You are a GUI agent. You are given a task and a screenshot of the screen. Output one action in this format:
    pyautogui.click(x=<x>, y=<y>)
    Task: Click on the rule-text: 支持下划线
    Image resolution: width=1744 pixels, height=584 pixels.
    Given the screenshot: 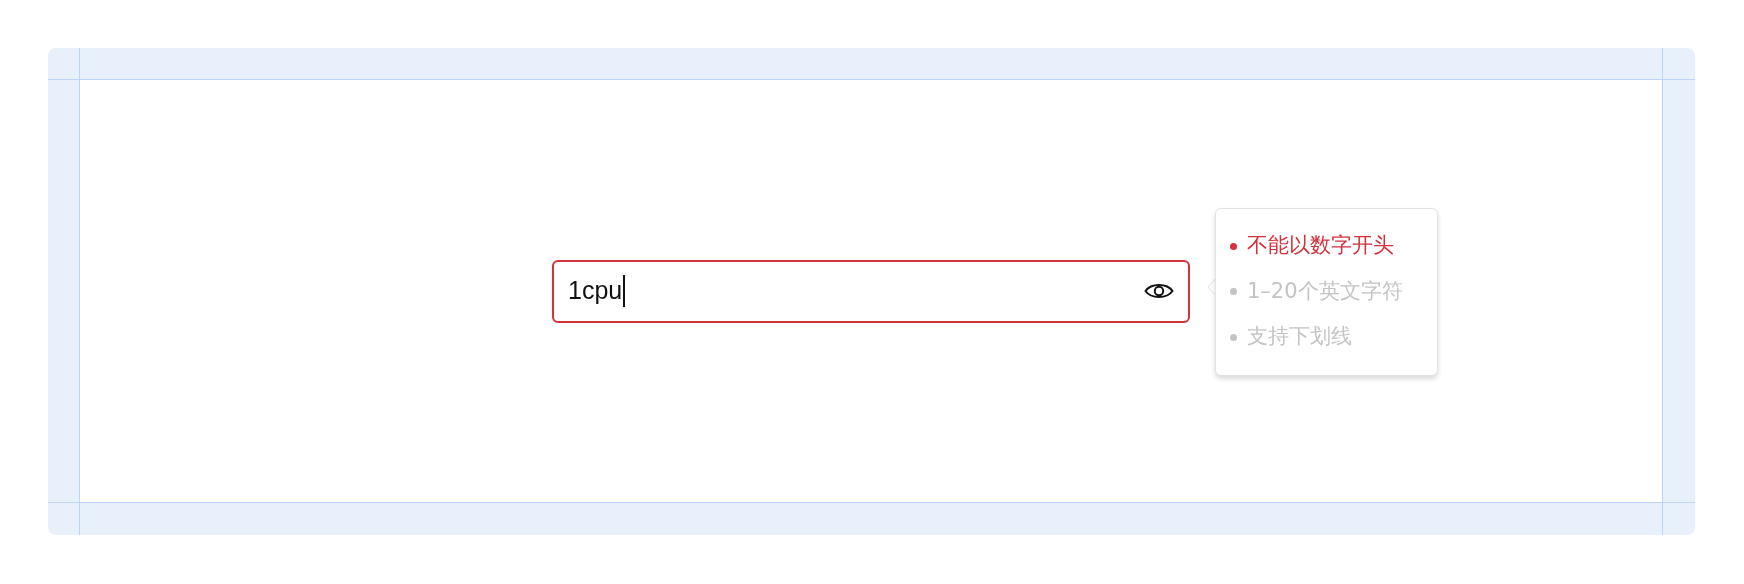 What is the action you would take?
    pyautogui.click(x=1299, y=337)
    